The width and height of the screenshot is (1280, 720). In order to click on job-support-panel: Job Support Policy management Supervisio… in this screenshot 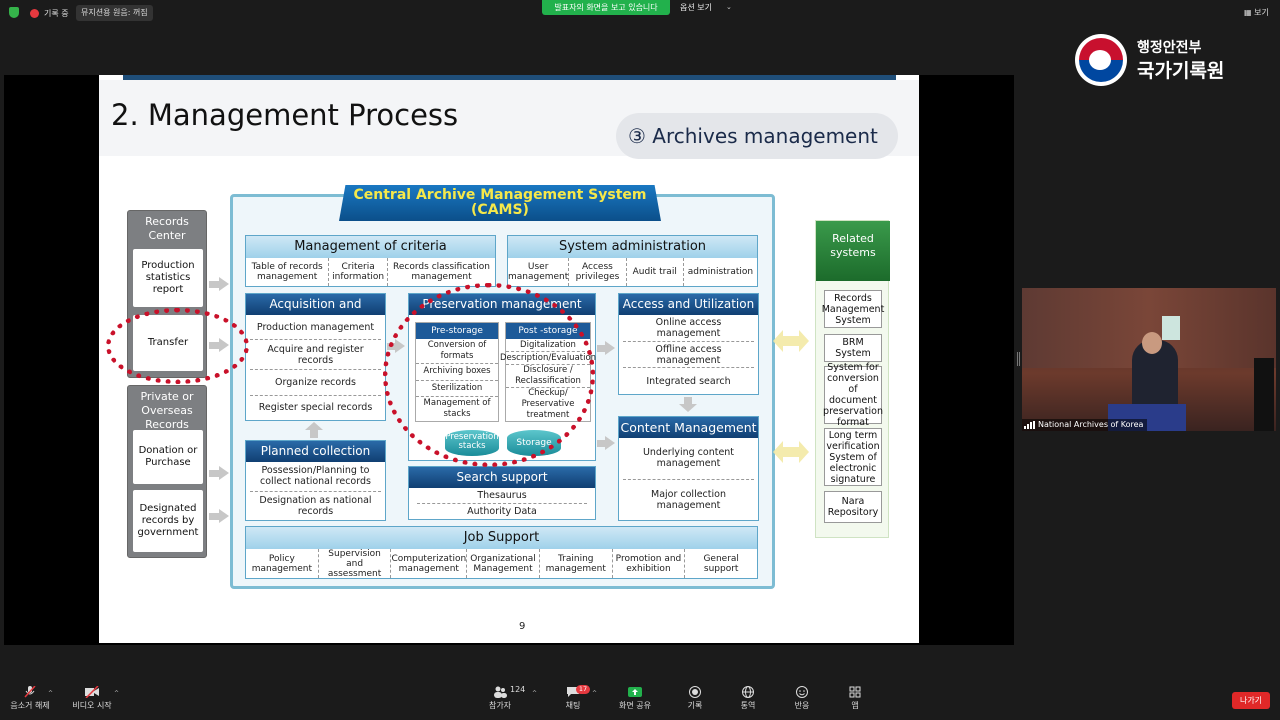, I will do `click(501, 552)`.